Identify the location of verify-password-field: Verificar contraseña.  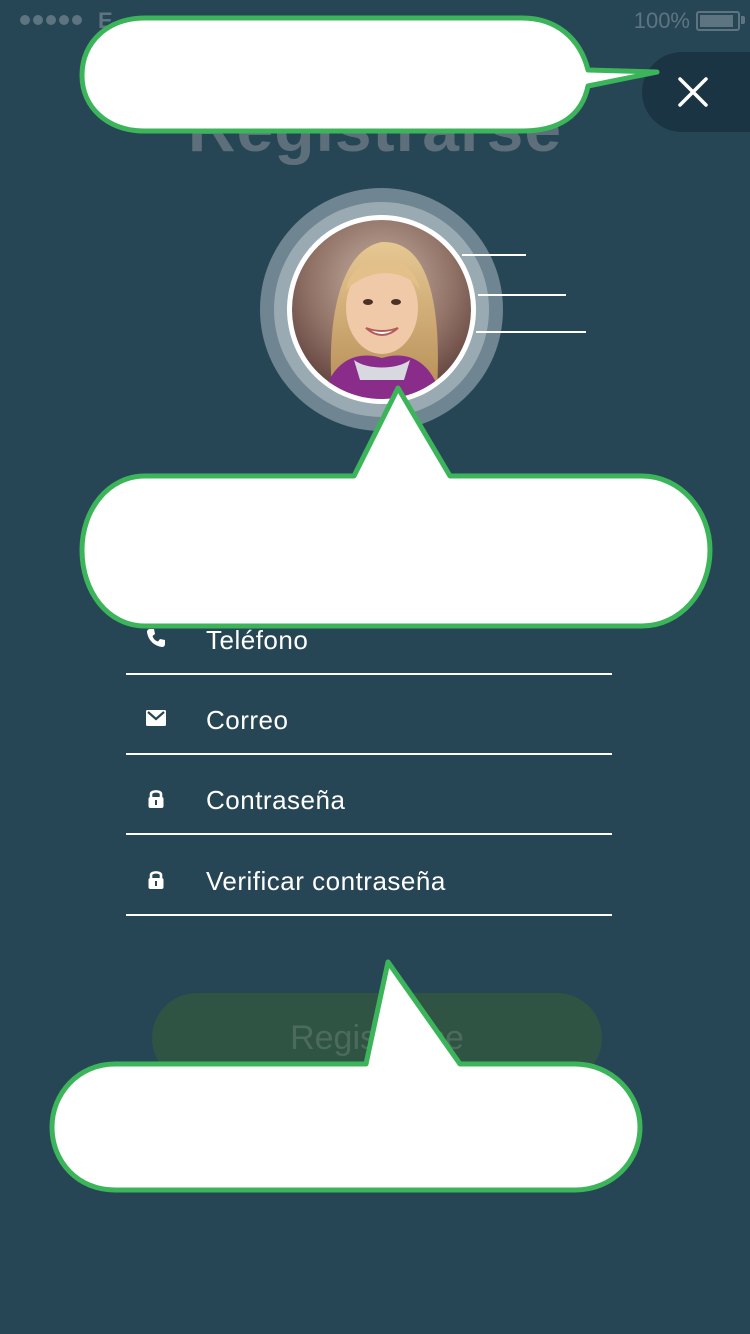
(369, 885).